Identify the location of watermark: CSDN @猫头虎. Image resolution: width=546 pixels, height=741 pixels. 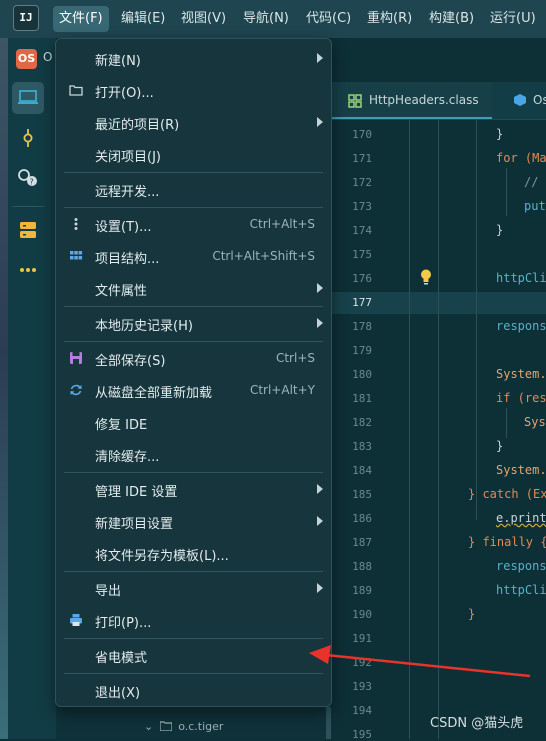
(477, 723).